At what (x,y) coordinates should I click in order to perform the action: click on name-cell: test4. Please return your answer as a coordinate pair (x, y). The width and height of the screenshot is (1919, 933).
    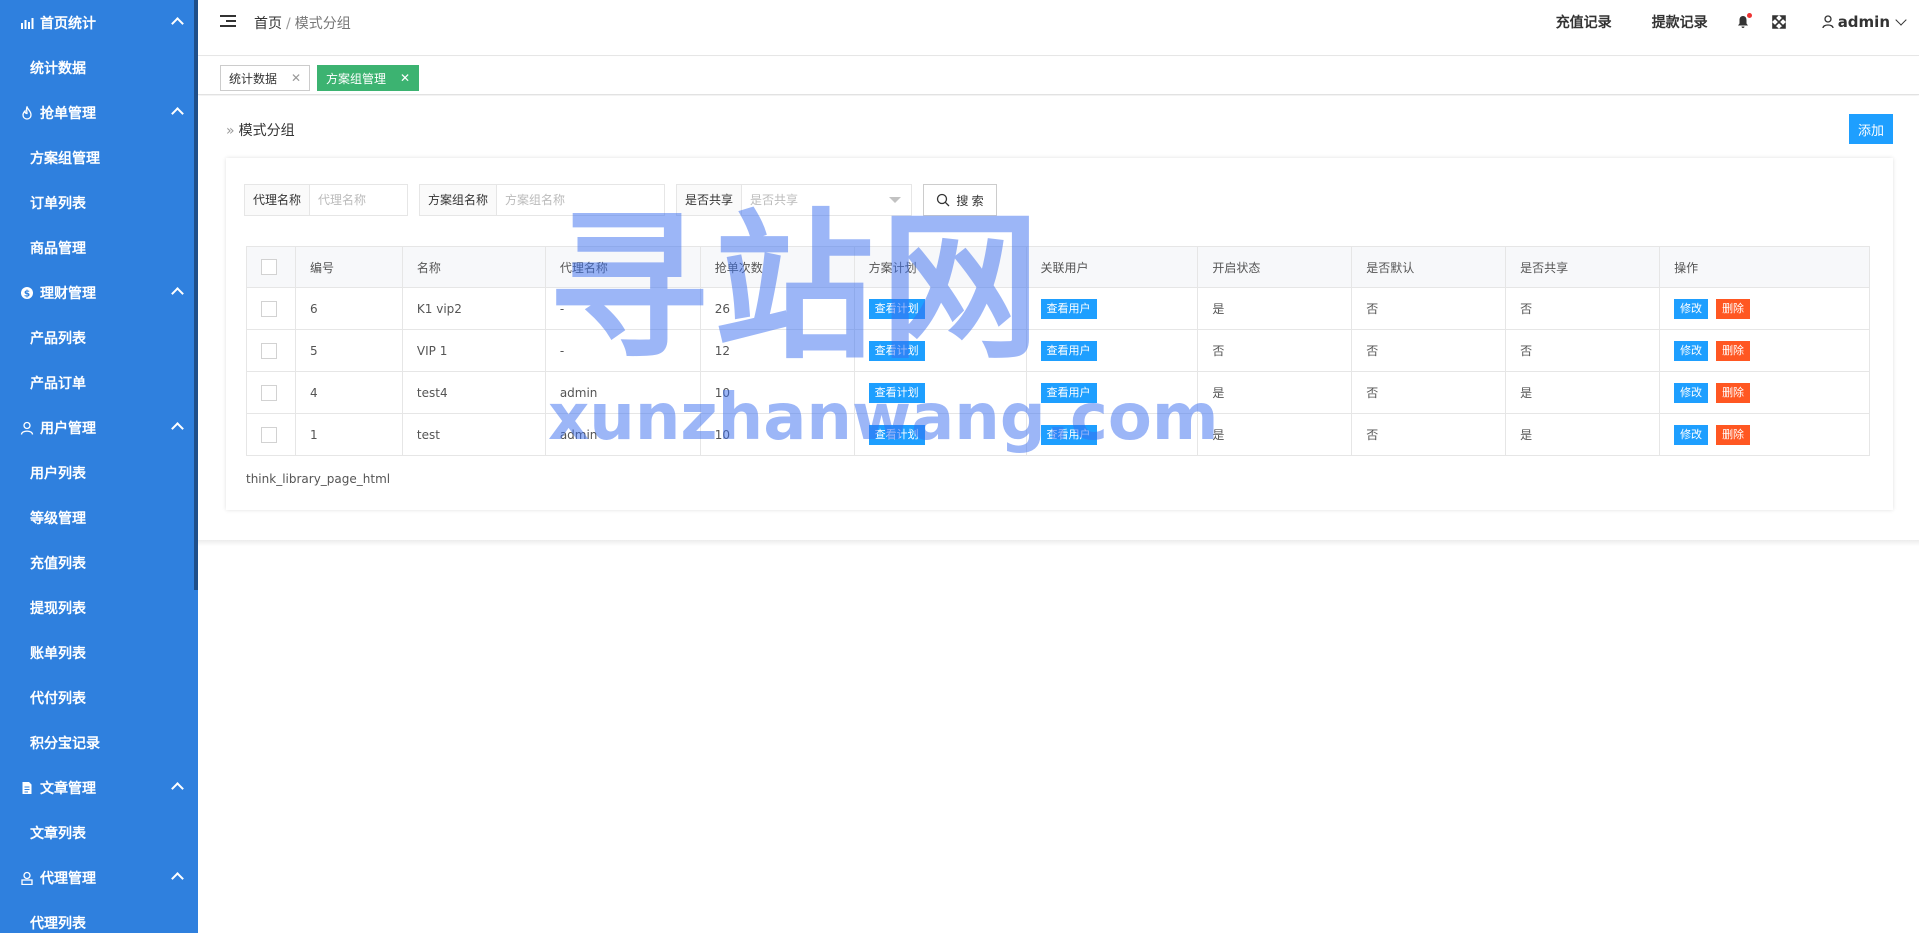
    Looking at the image, I should click on (473, 392).